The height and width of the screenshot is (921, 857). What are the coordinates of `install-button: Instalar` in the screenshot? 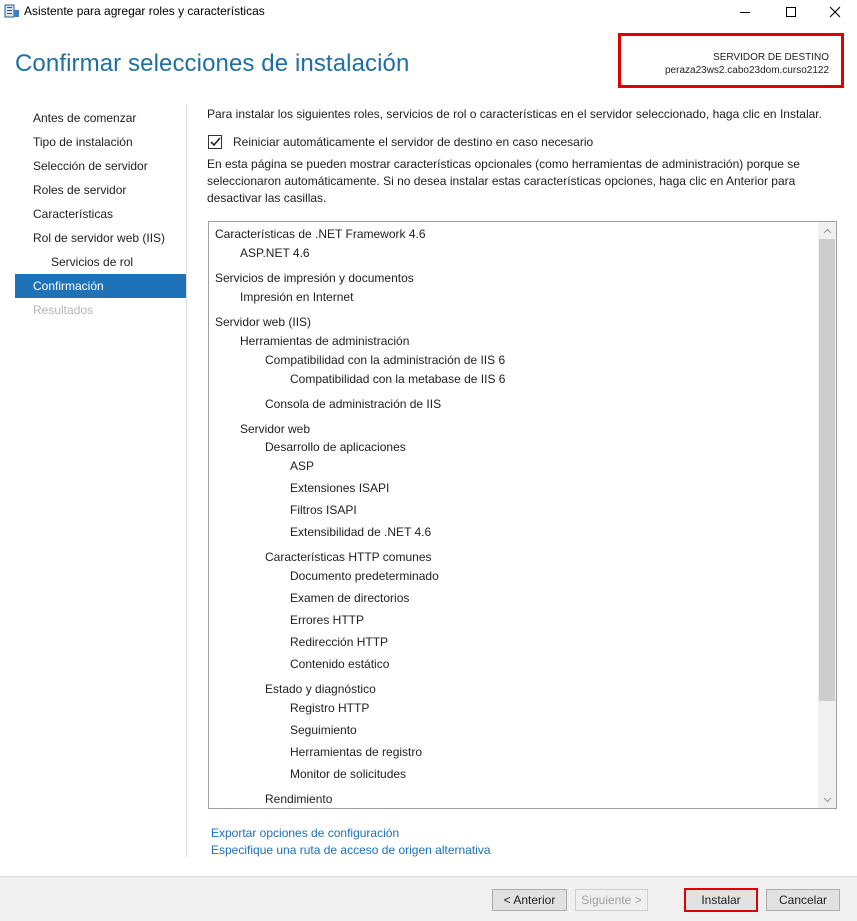 It's located at (721, 900).